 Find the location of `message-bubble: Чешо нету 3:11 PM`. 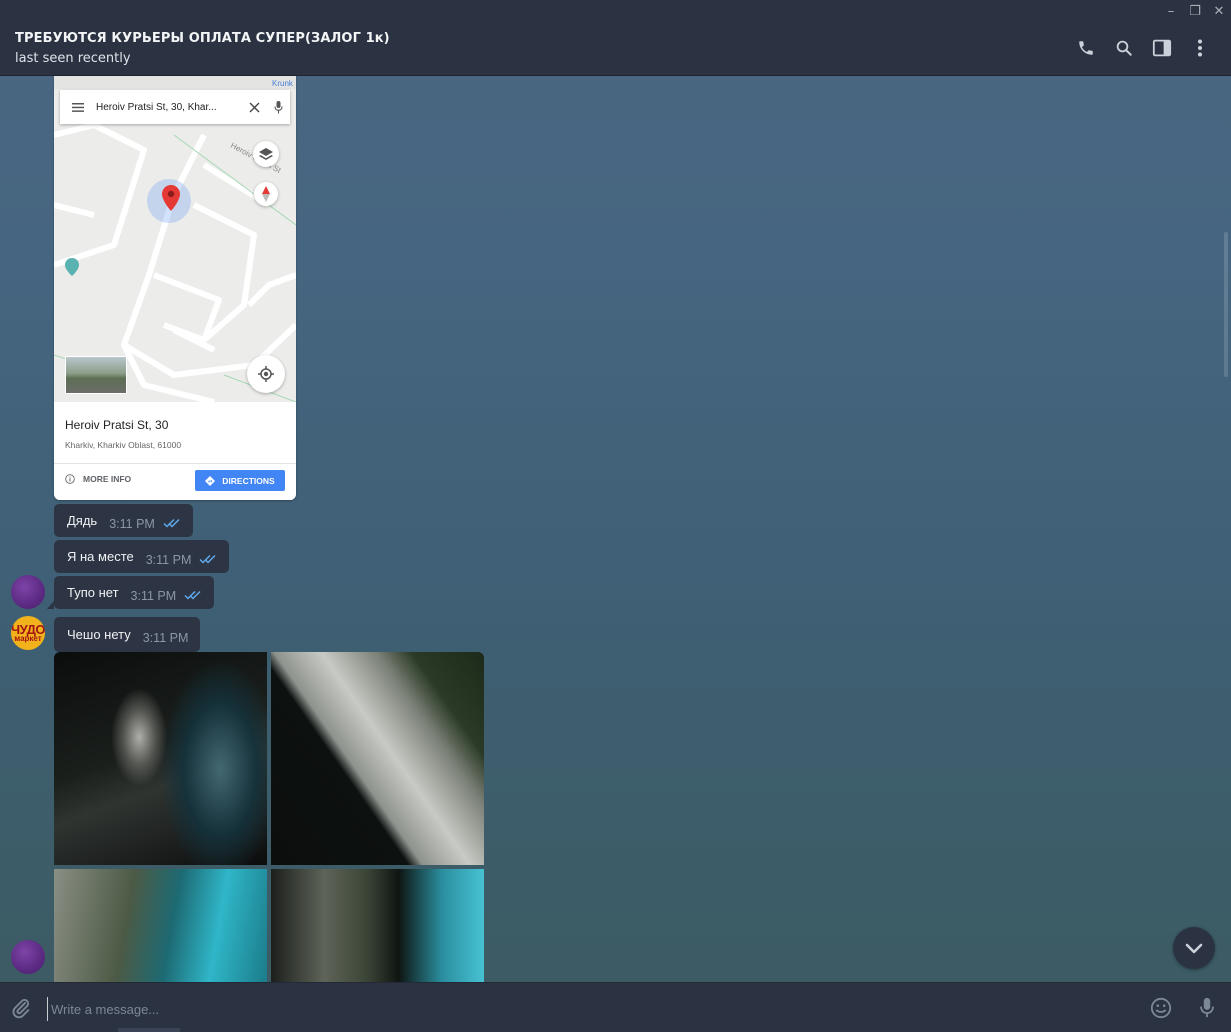

message-bubble: Чешо нету 3:11 PM is located at coordinates (127, 634).